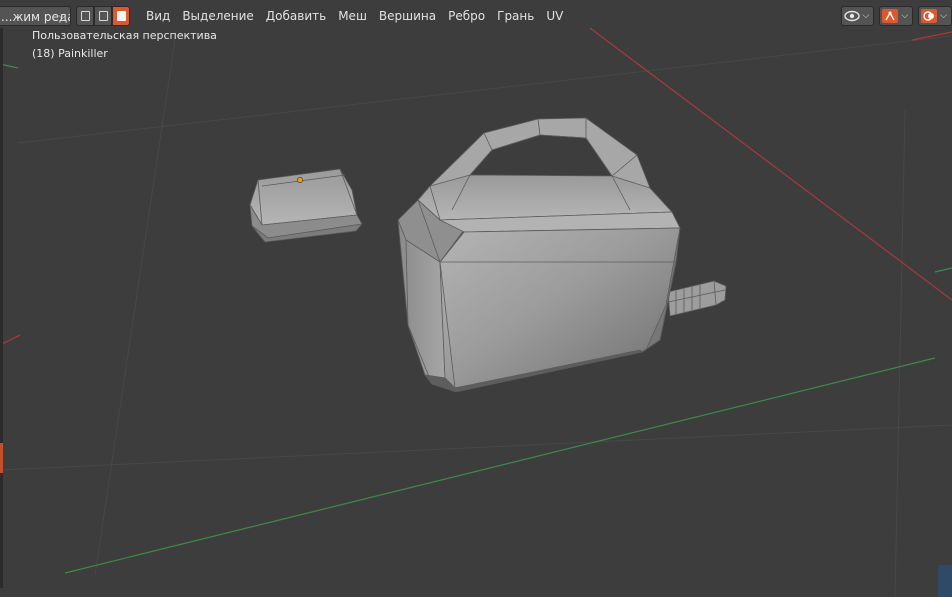  Describe the element at coordinates (124, 35) in the screenshot. I see `viewport-view-name: Пользовательская перспектива` at that location.